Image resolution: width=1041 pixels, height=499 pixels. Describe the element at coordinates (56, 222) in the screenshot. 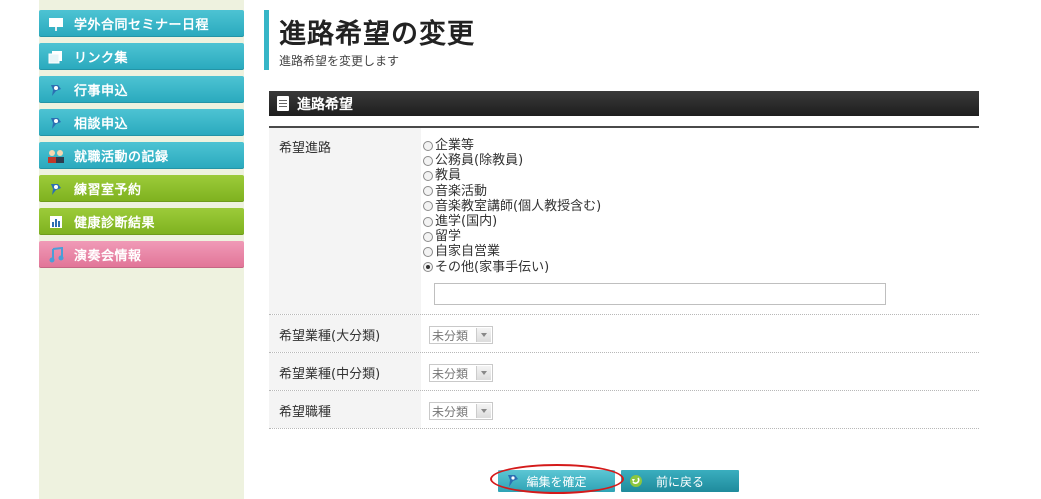

I see `bar-report-icon` at that location.